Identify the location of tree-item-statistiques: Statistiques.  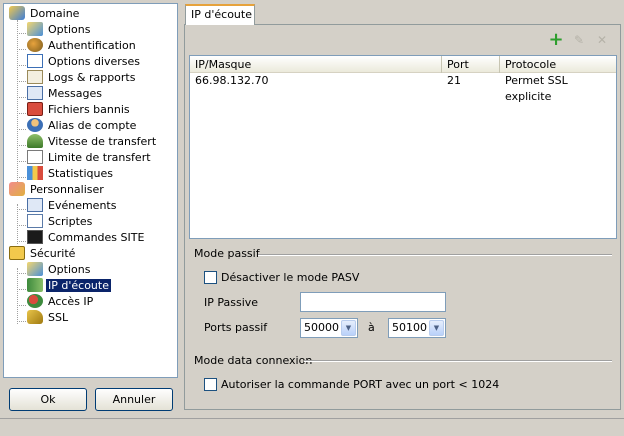
(71, 174).